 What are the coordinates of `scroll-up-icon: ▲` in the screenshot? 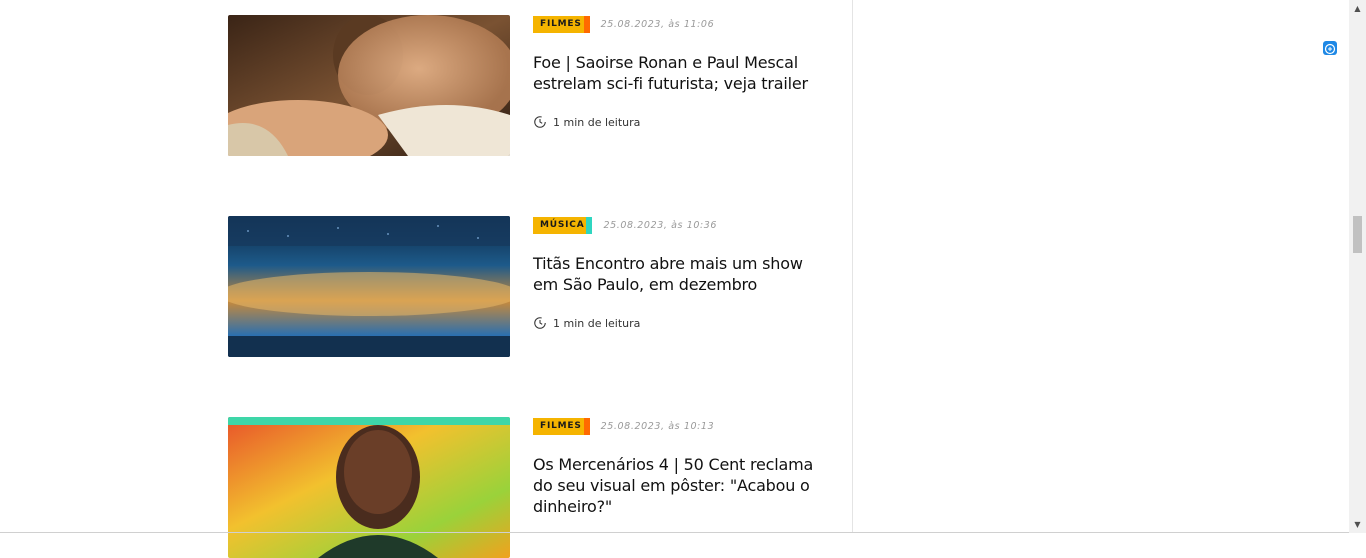 It's located at (1357, 8).